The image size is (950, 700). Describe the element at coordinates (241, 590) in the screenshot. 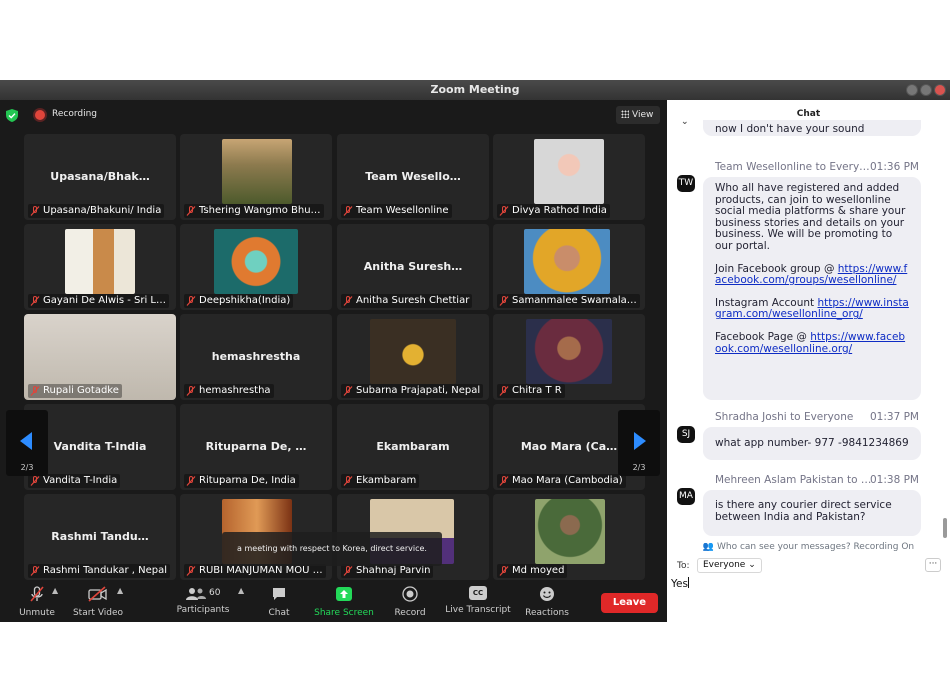

I see `participants-options-caret: ▲` at that location.